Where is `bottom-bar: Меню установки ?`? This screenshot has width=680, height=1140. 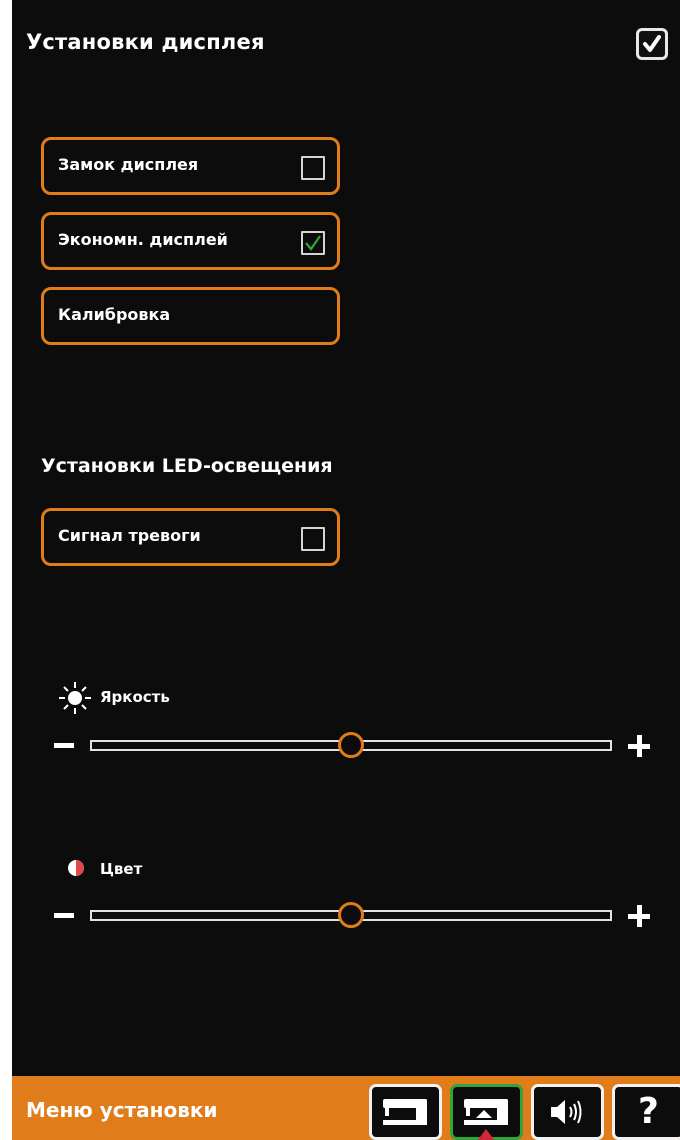 bottom-bar: Меню установки ? is located at coordinates (346, 1108).